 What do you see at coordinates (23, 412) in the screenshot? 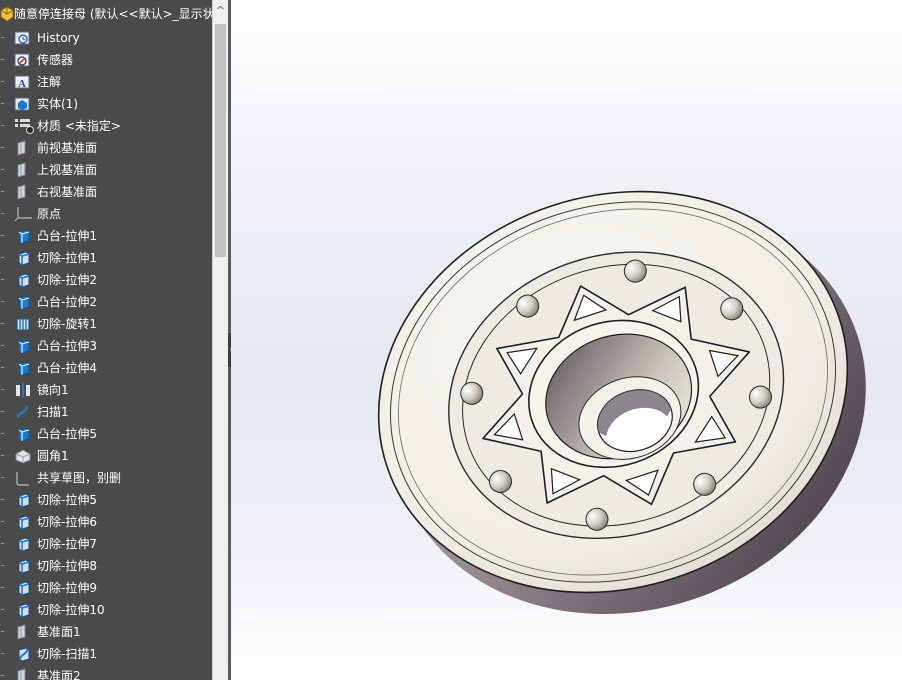
I see `sweep-icon` at bounding box center [23, 412].